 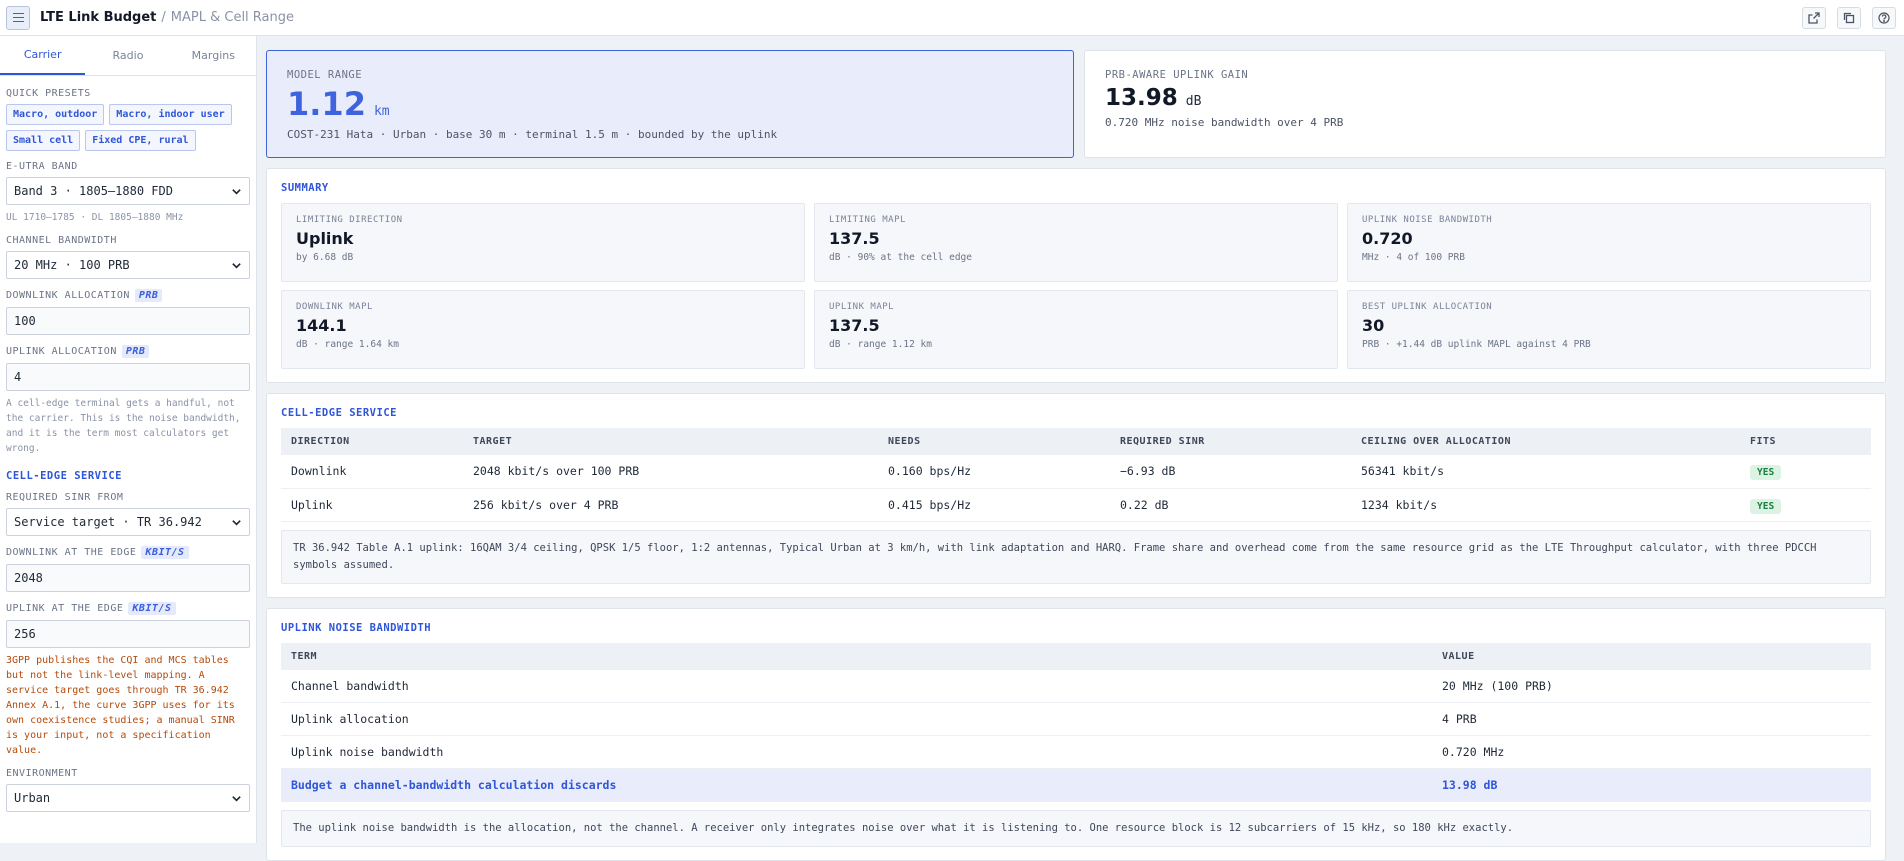 I want to click on preset-macro-indoor: Macro, indoor user, so click(x=170, y=114).